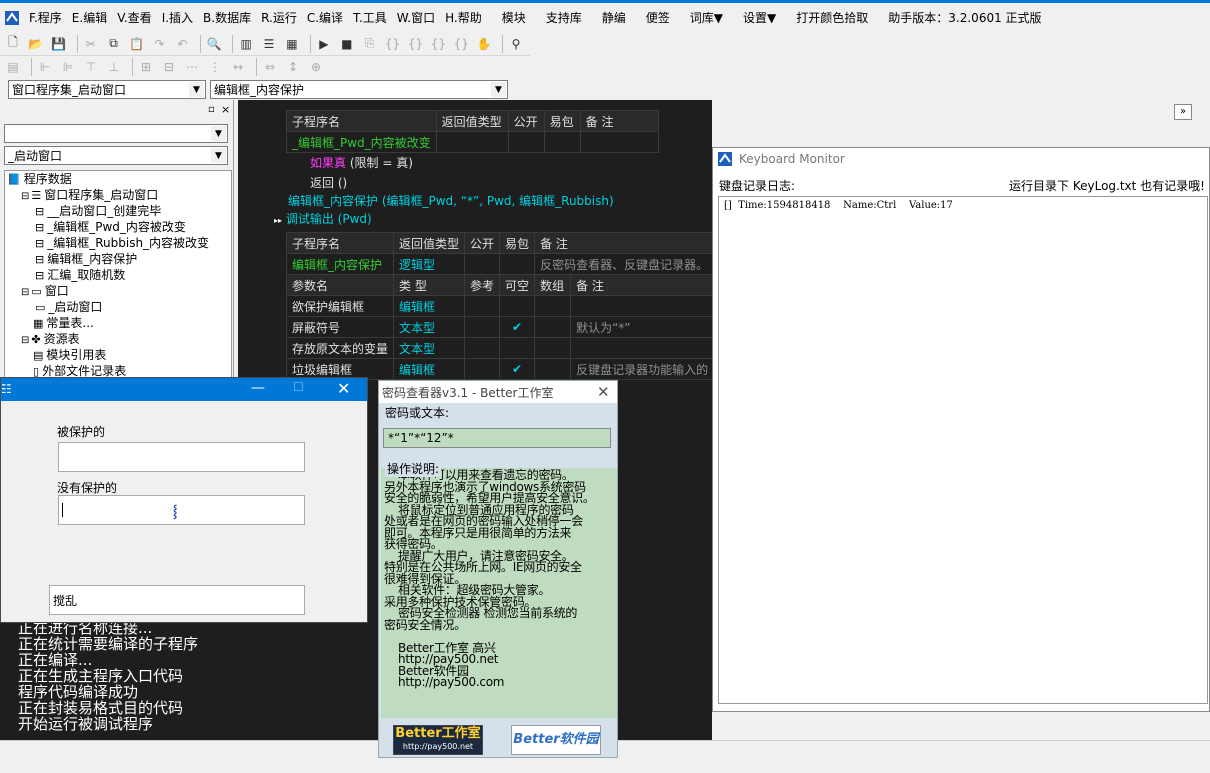  I want to click on space-v-icon: ⋮, so click(215, 67).